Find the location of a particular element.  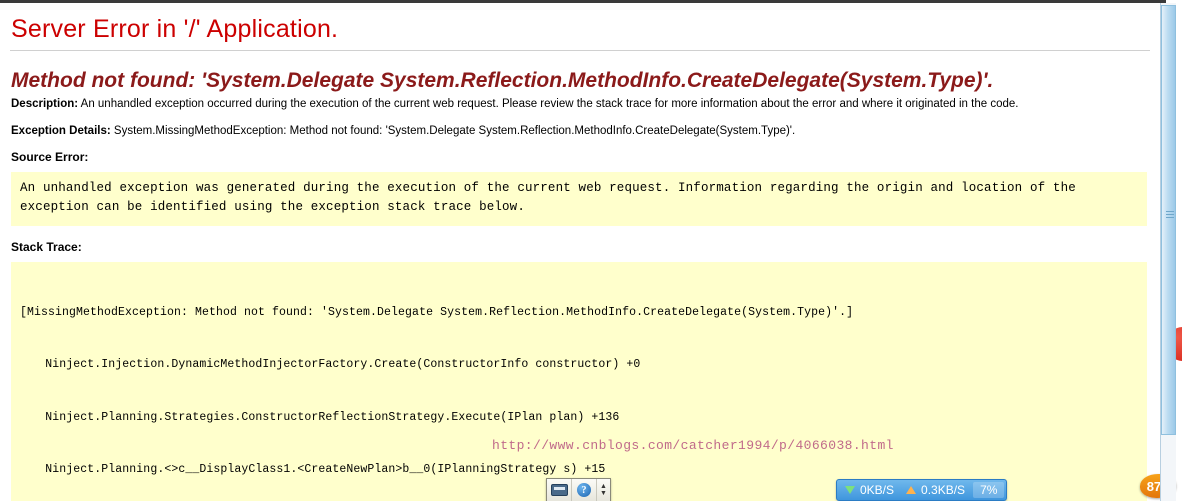

chevron-up-icon: ▲ is located at coordinates (603, 486).